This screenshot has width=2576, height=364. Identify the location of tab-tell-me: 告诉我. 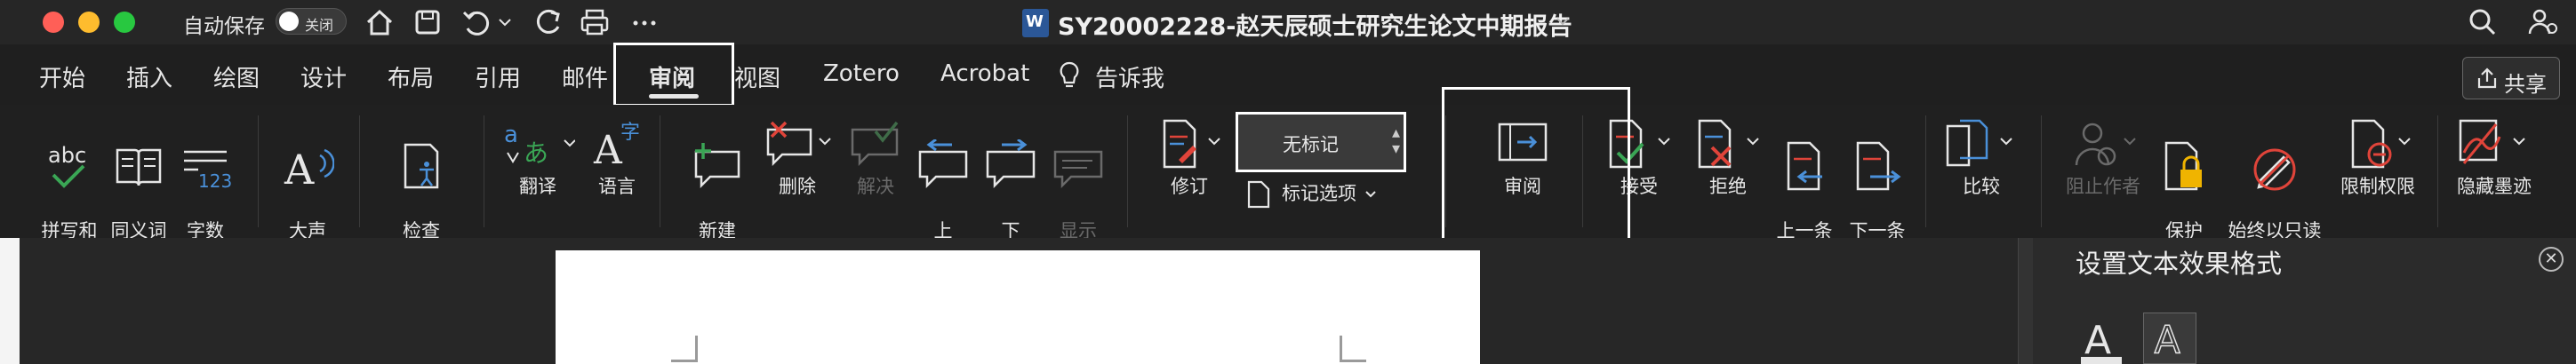
(1129, 76).